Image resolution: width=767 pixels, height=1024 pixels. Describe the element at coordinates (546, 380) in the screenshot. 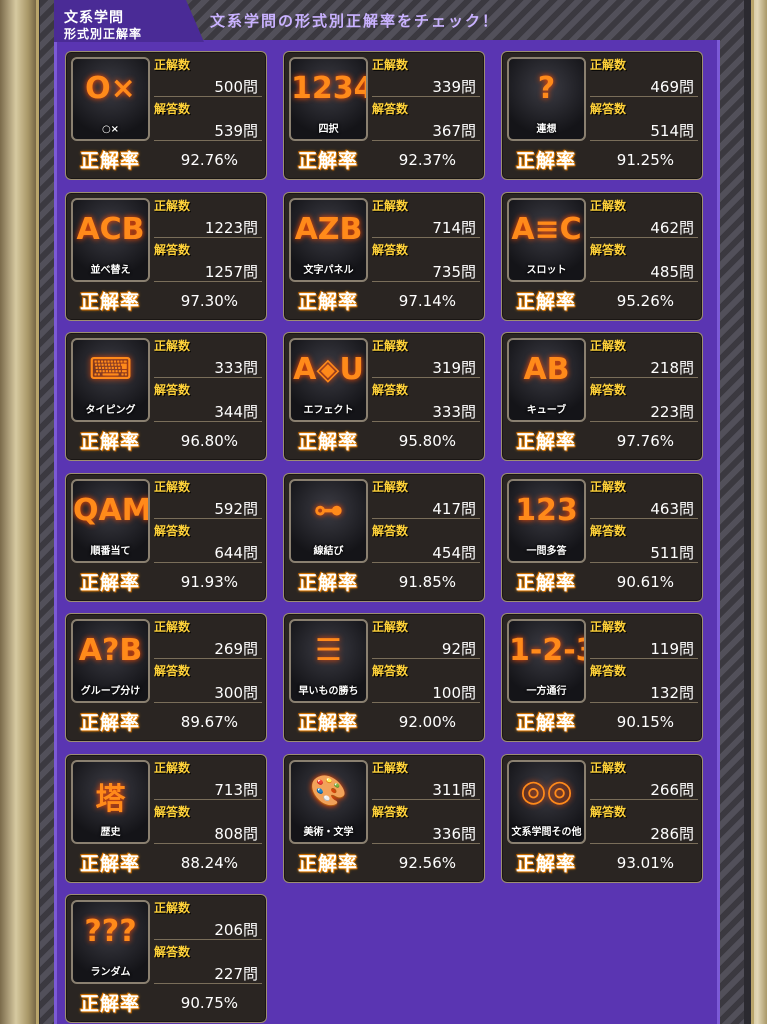

I see `format-icon: AB キューブ` at that location.